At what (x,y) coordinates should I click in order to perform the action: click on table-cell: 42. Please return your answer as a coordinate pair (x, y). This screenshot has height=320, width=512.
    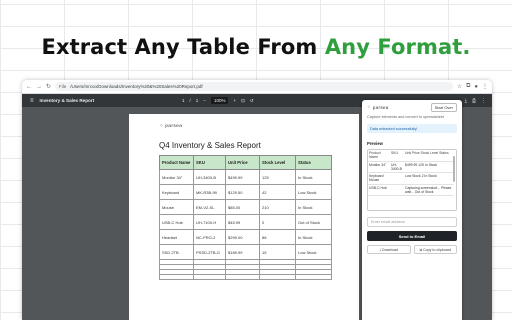
    Looking at the image, I should click on (277, 192).